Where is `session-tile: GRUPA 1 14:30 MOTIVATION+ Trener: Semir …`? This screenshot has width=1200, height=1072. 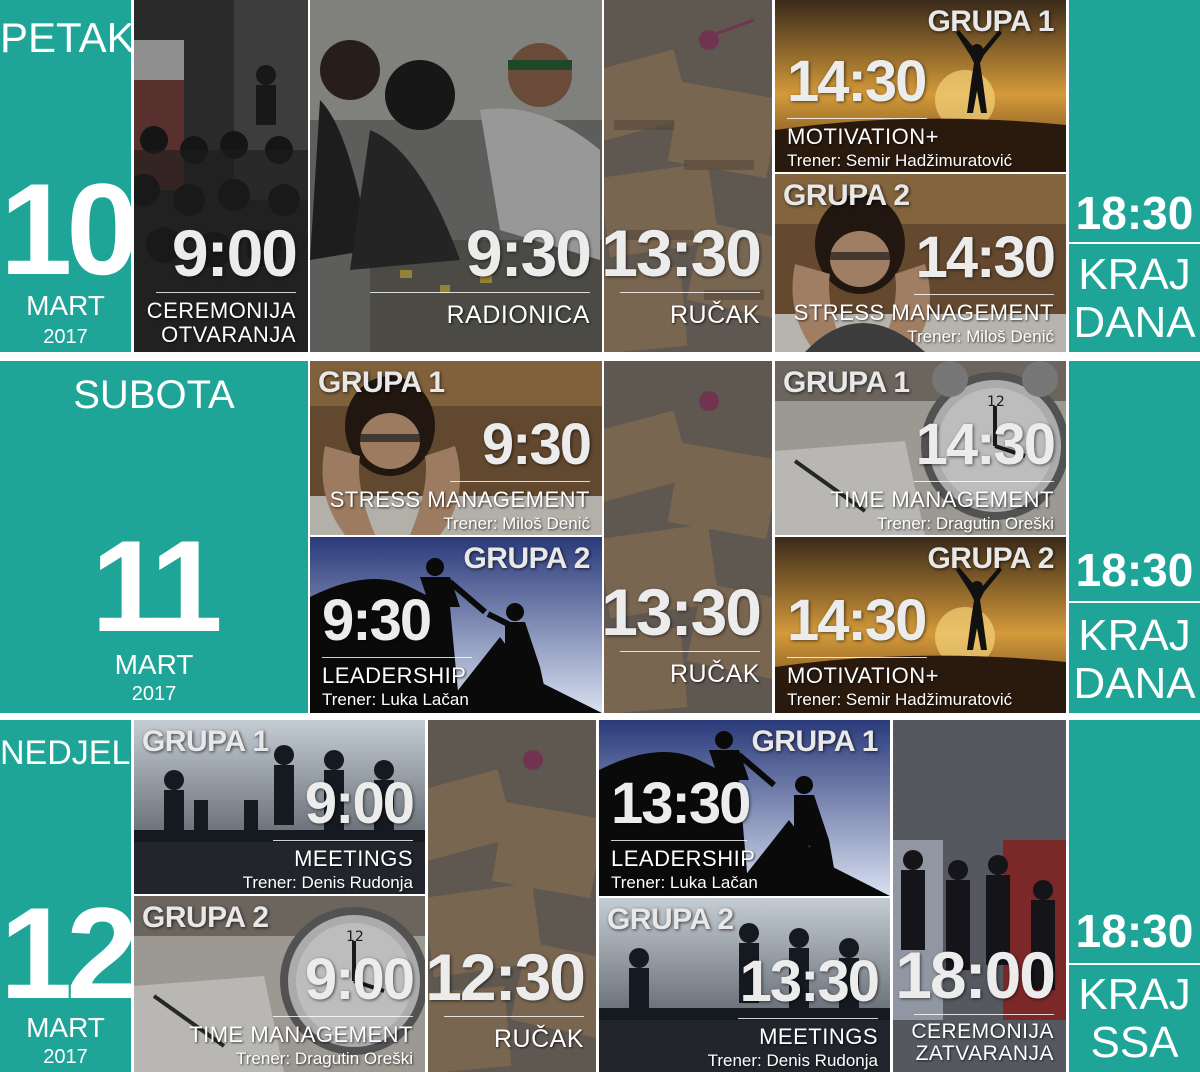
session-tile: GRUPA 1 14:30 MOTIVATION+ Trener: Semir … is located at coordinates (920, 86).